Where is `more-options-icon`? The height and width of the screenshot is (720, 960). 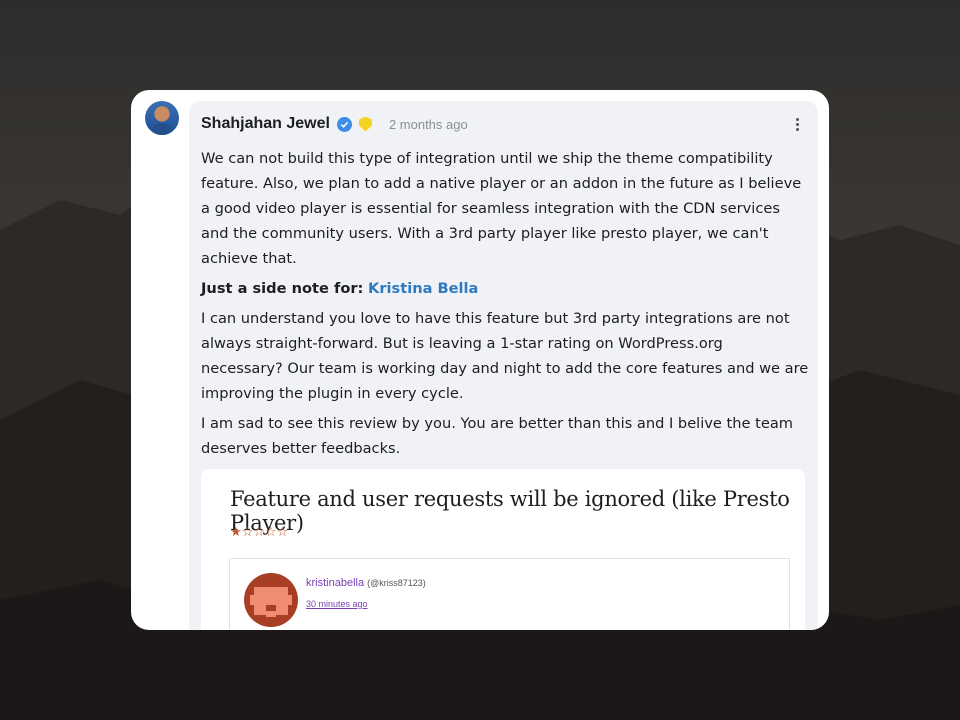
more-options-icon is located at coordinates (797, 124).